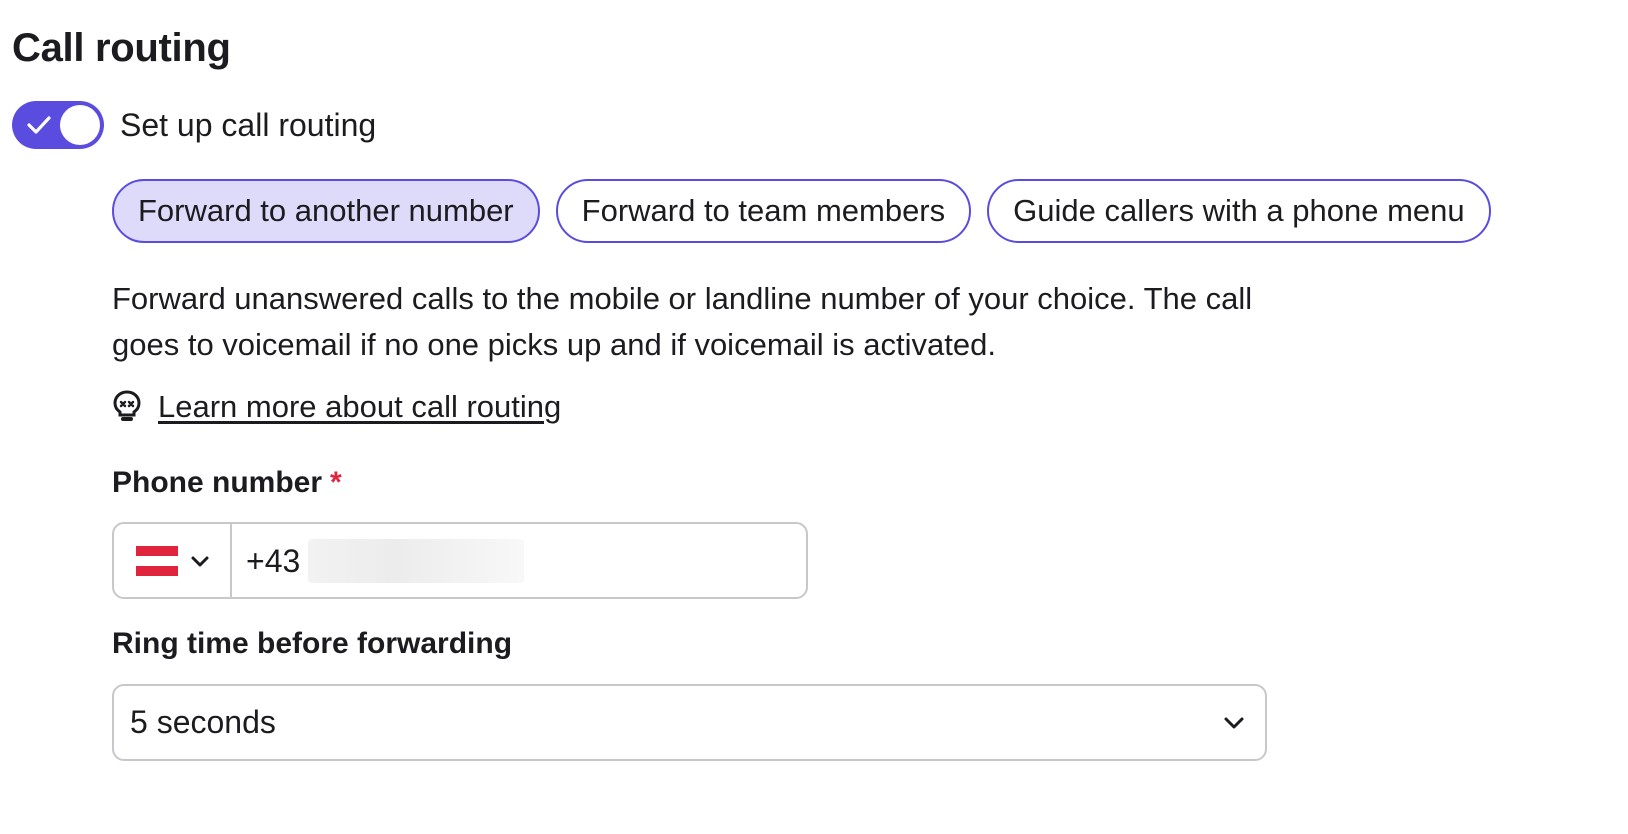 The image size is (1628, 834). Describe the element at coordinates (248, 125) in the screenshot. I see `toggle-label: Set up call routing` at that location.